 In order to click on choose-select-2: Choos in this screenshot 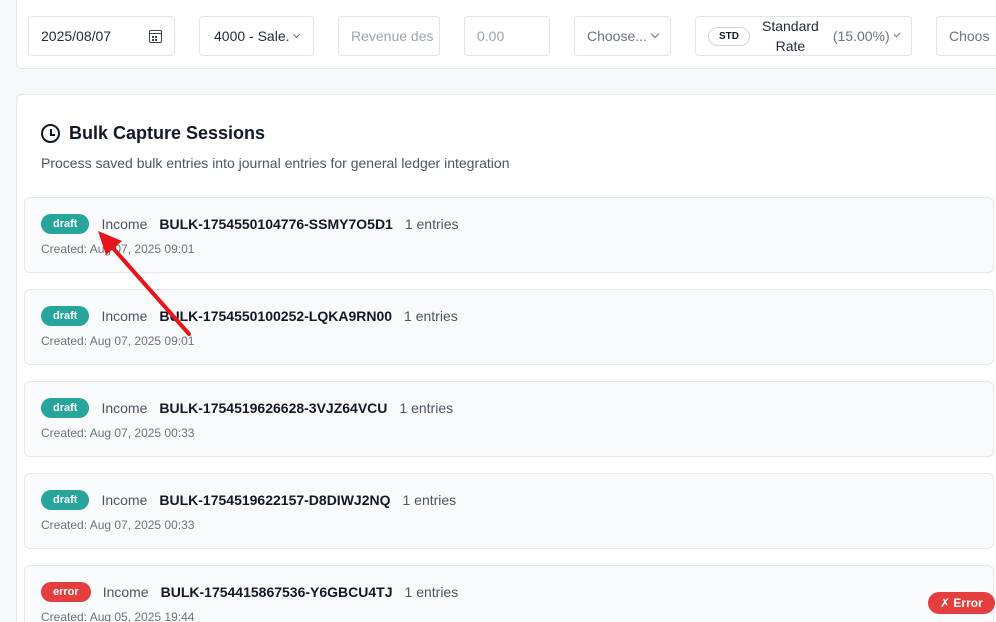, I will do `click(966, 36)`.